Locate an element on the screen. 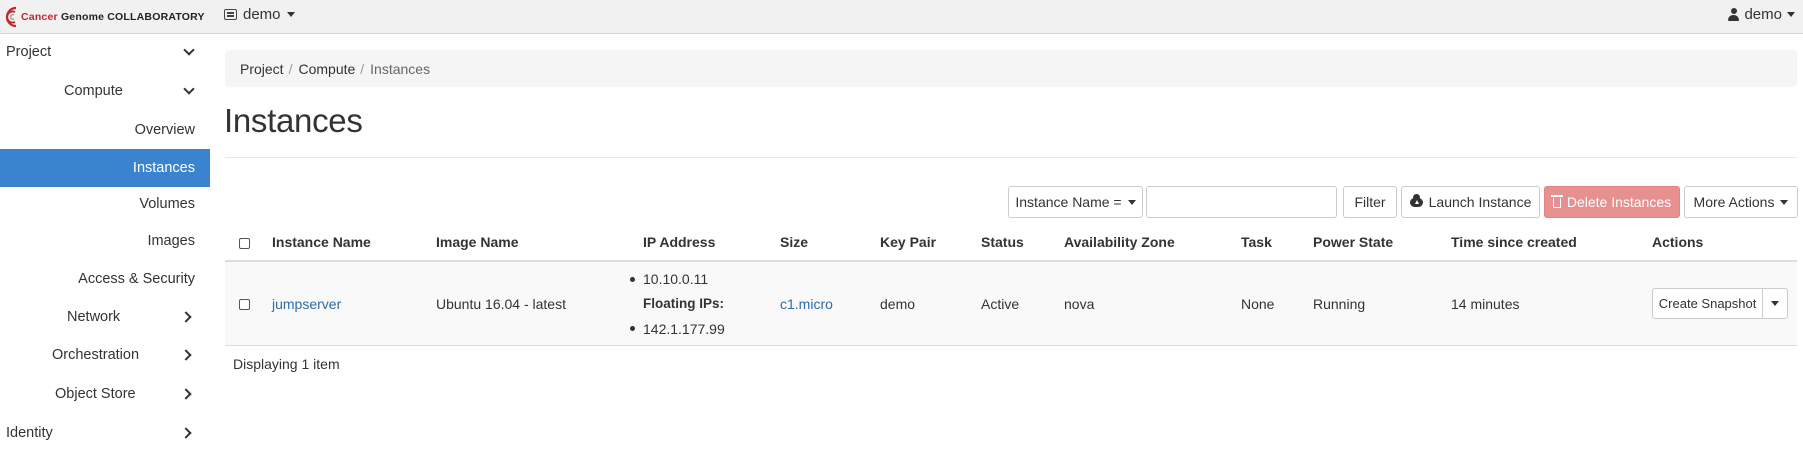 The height and width of the screenshot is (454, 1803). size-link: c1.micro is located at coordinates (806, 304).